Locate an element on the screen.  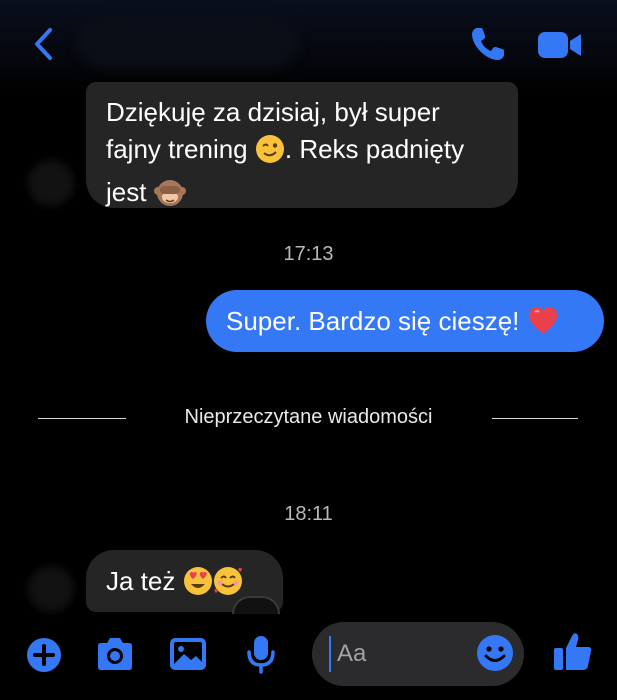
camera-button is located at coordinates (115, 654).